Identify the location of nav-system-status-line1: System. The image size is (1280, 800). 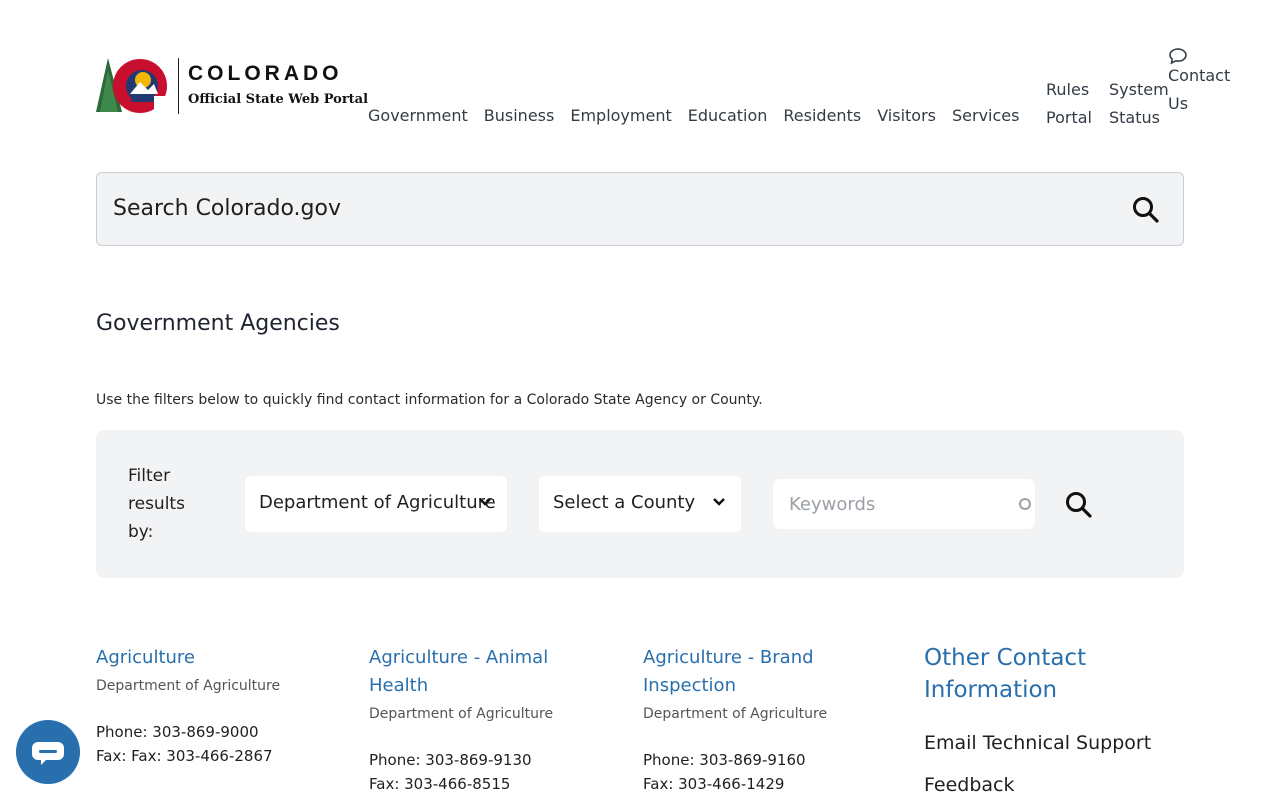
(1139, 89).